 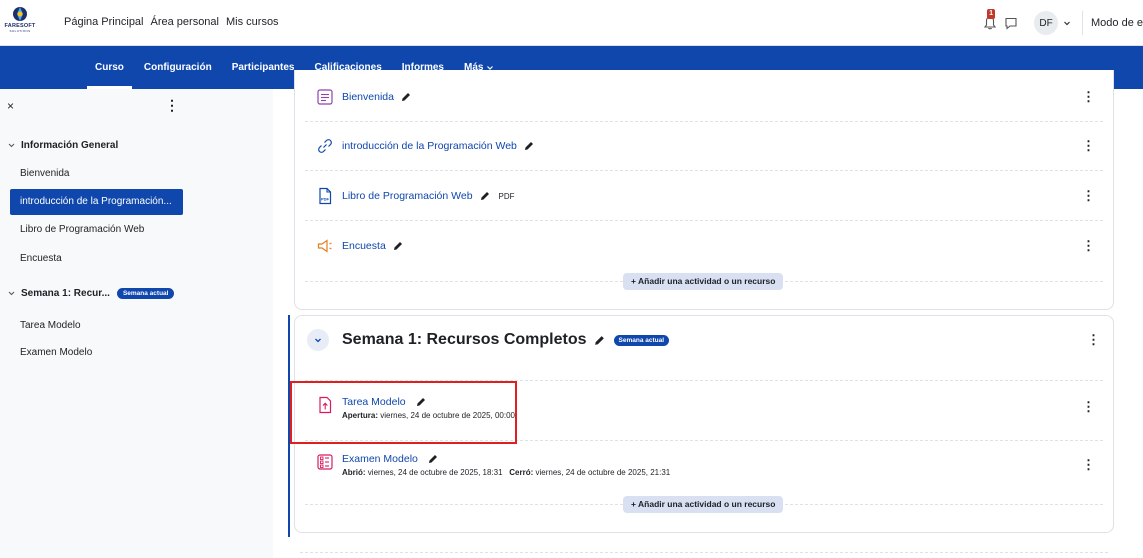 What do you see at coordinates (56, 352) in the screenshot?
I see `drawer-item-examen: Examen Modelo` at bounding box center [56, 352].